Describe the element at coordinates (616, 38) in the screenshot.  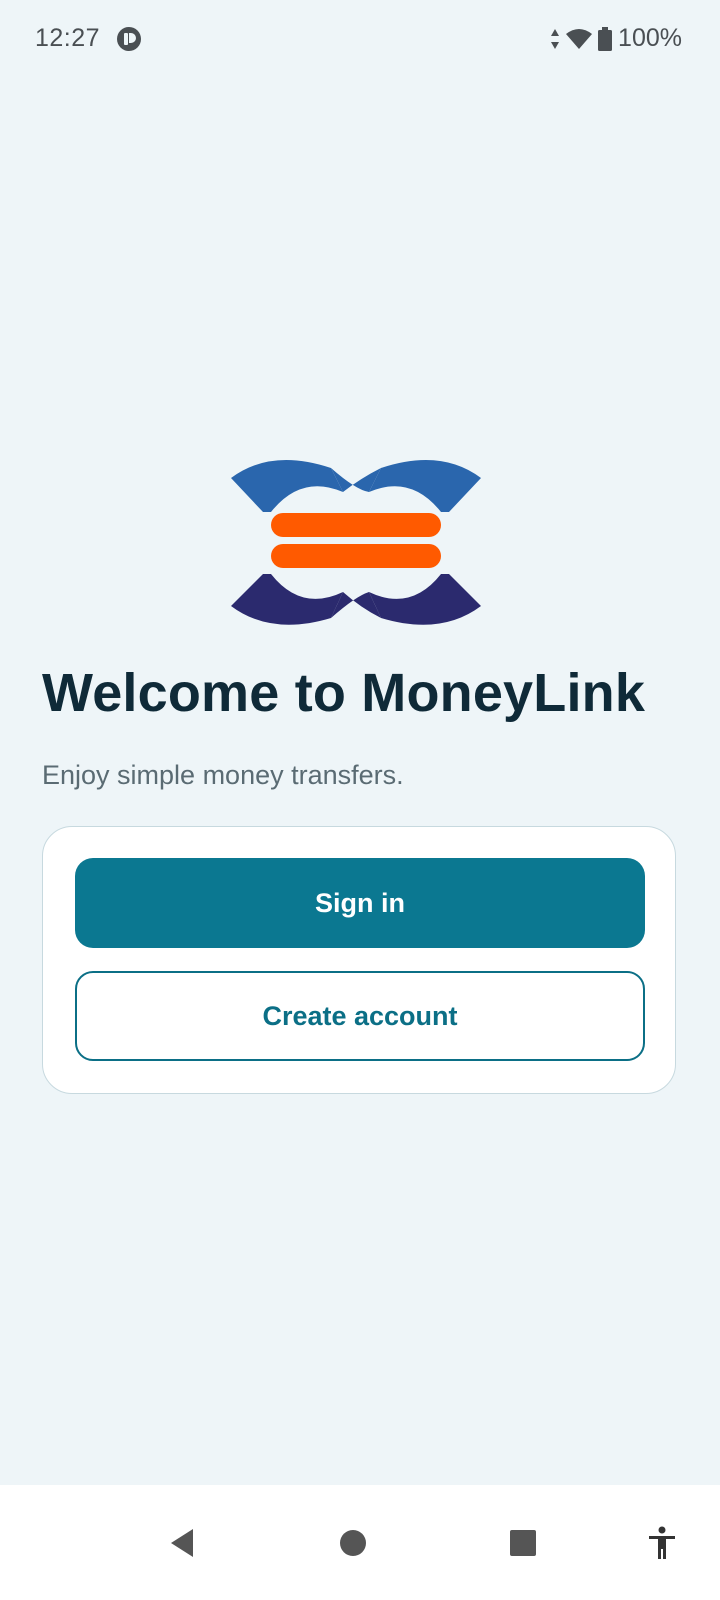
I see `status-icons: 100%` at that location.